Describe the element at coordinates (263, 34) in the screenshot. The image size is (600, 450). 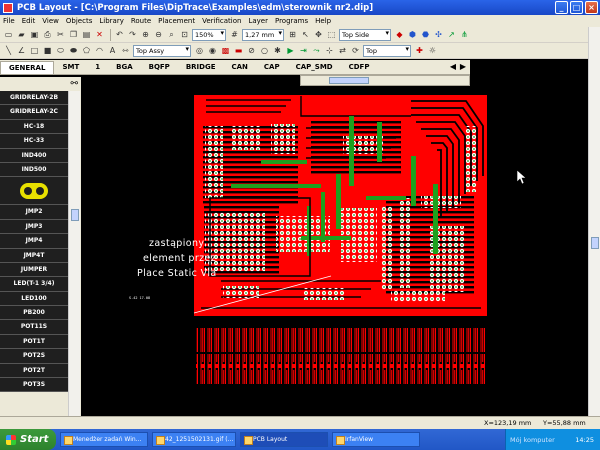
I see `grid-size-select: 1,27 mm` at that location.